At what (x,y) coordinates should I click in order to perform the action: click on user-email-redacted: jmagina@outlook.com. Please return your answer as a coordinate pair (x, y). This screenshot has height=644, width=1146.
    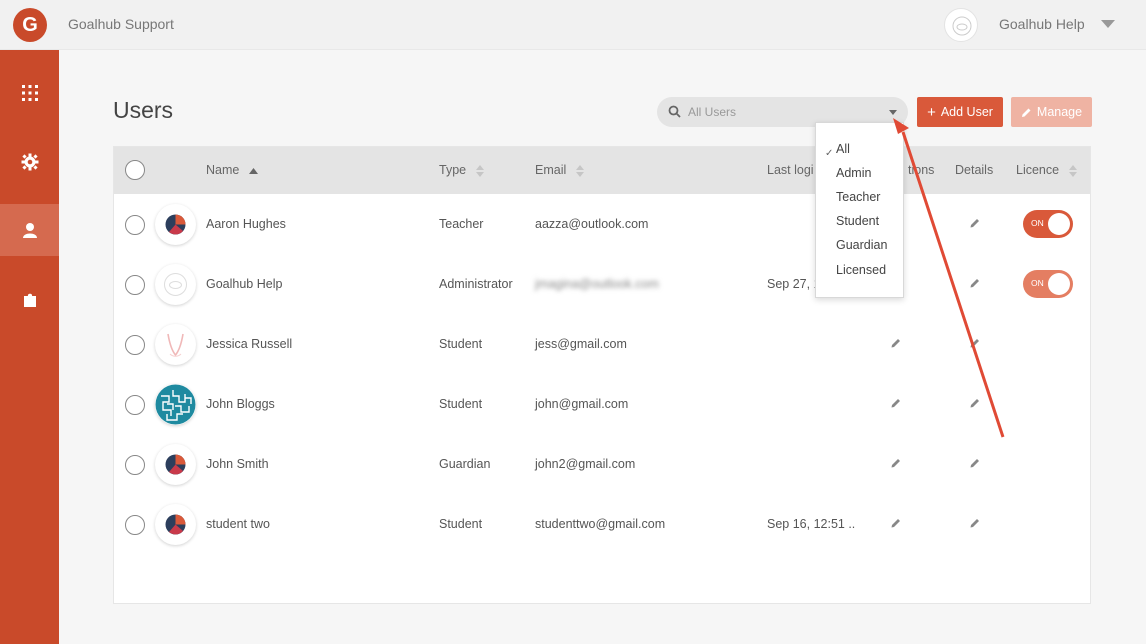
    Looking at the image, I should click on (597, 284).